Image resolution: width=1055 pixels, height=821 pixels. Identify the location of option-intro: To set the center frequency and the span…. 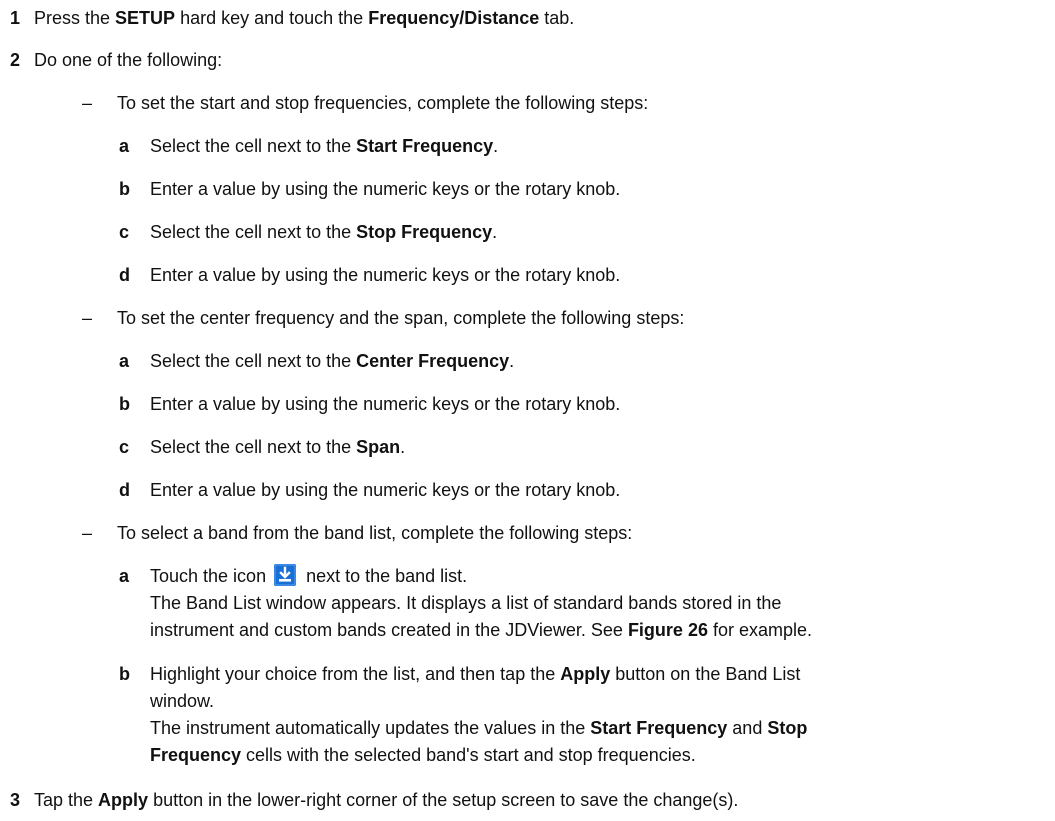
(401, 318).